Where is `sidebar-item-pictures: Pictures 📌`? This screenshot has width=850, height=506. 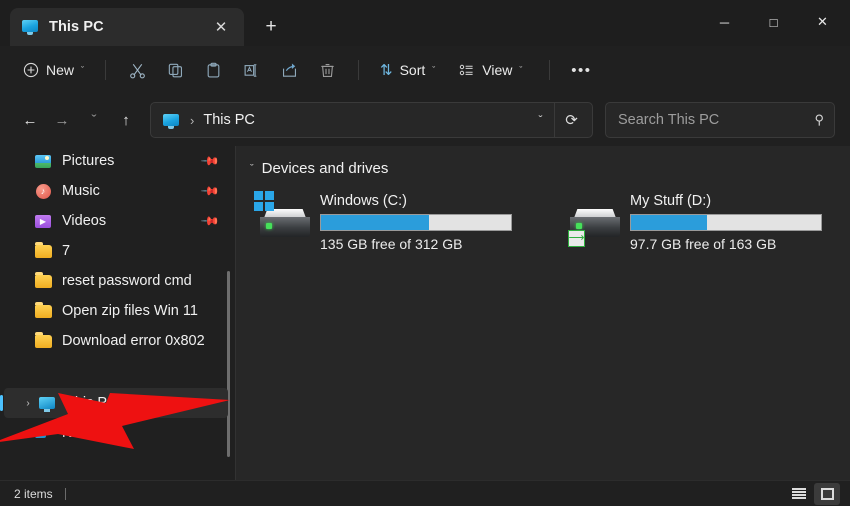
sidebar-item-pictures: Pictures 📌 is located at coordinates (118, 161).